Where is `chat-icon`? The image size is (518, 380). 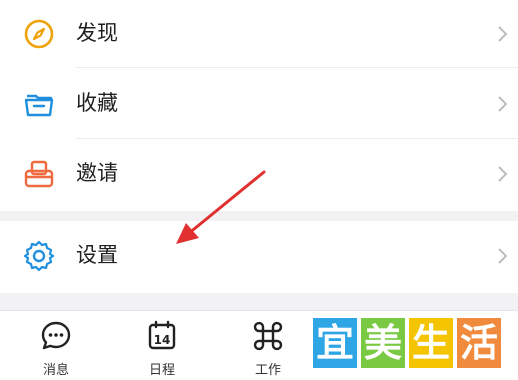
chat-icon is located at coordinates (56, 335).